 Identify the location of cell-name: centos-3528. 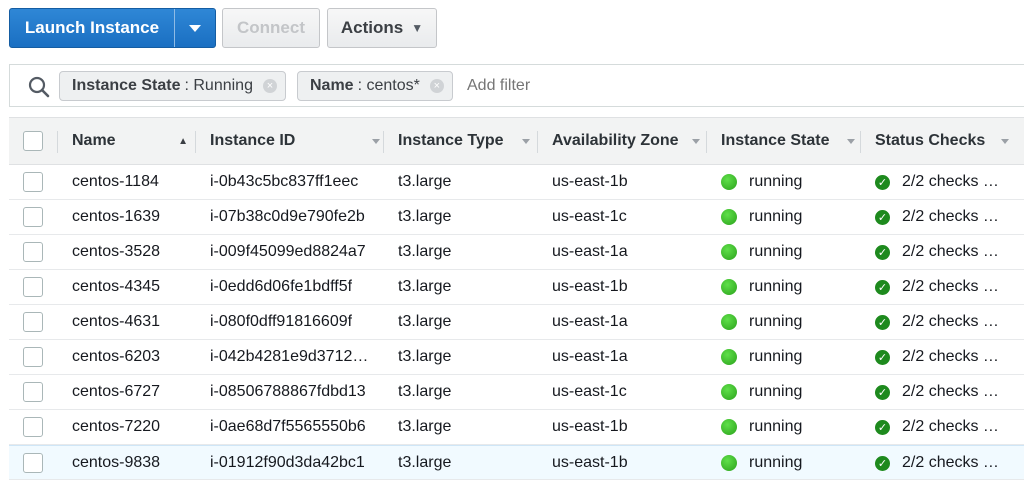
(116, 251).